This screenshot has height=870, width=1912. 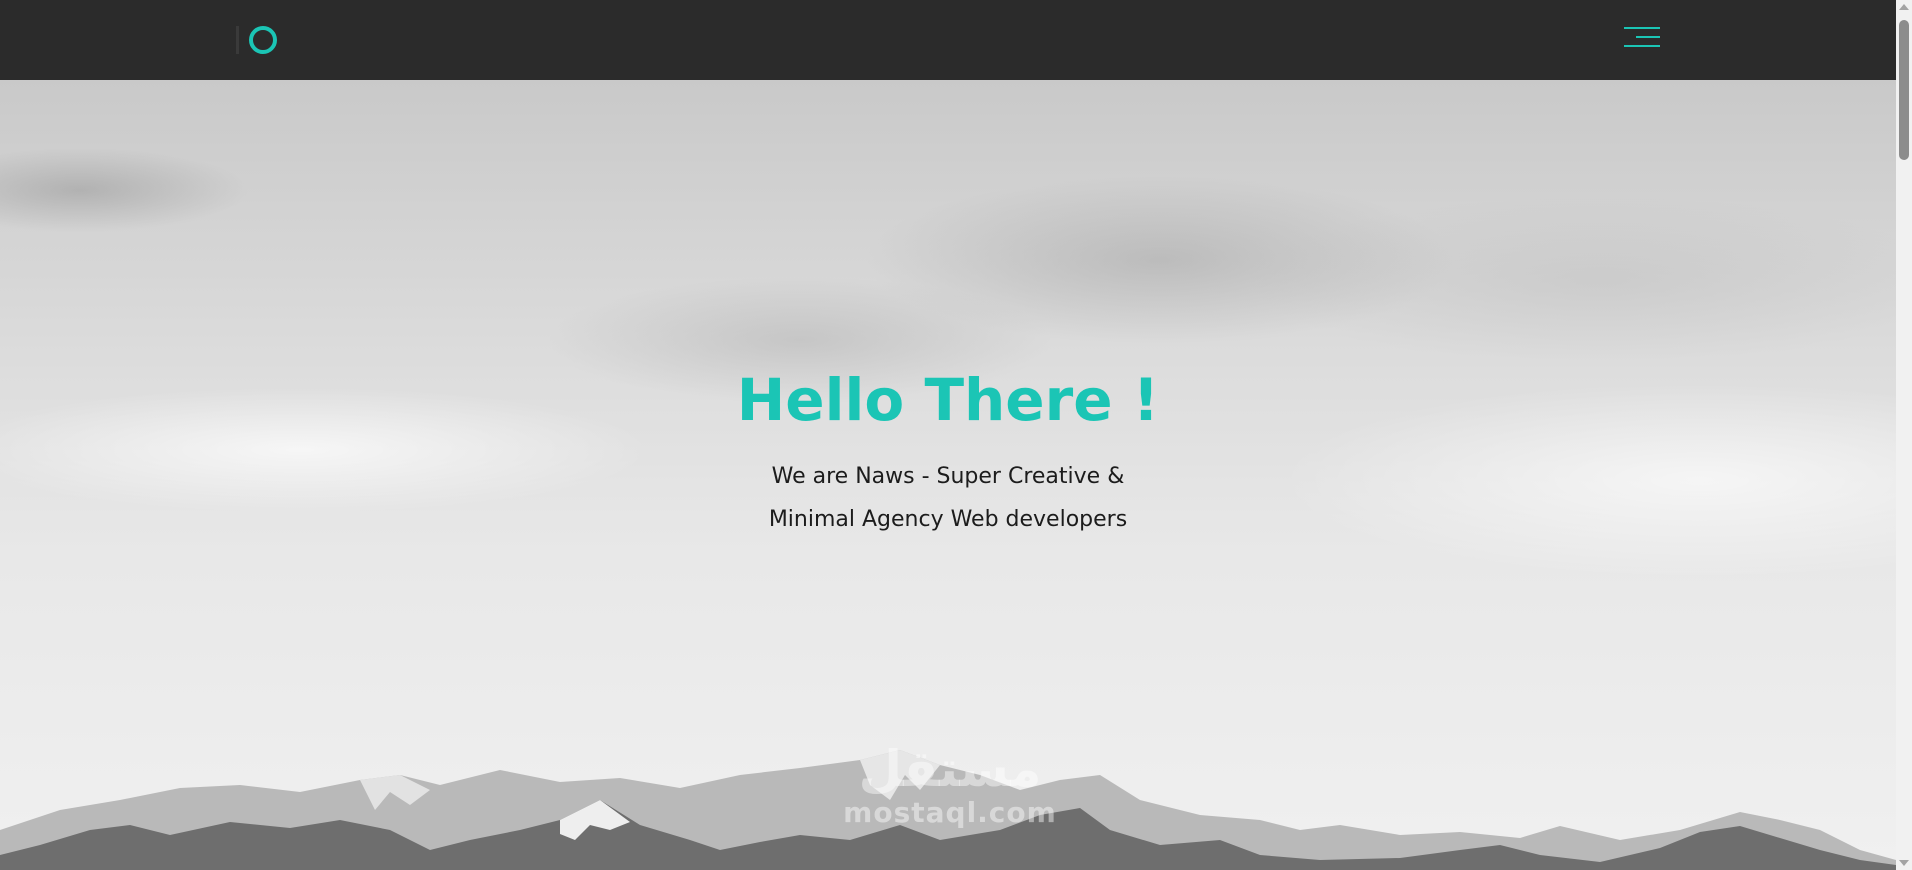 I want to click on hamburger-menu-button, so click(x=1640, y=37).